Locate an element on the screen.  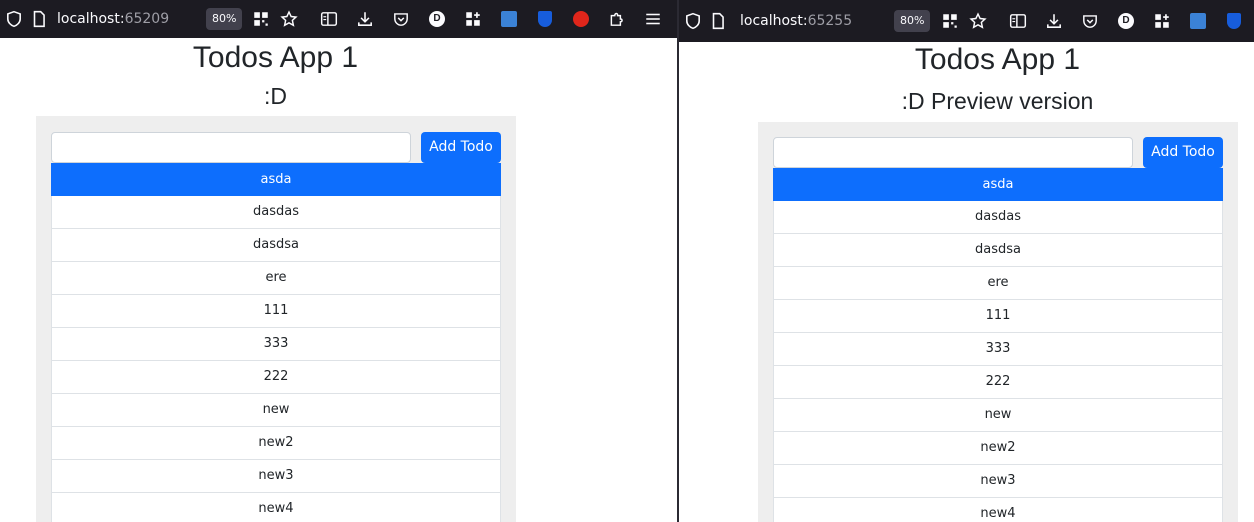
browser-toolbar: localhost:65255 80% D is located at coordinates (966, 21).